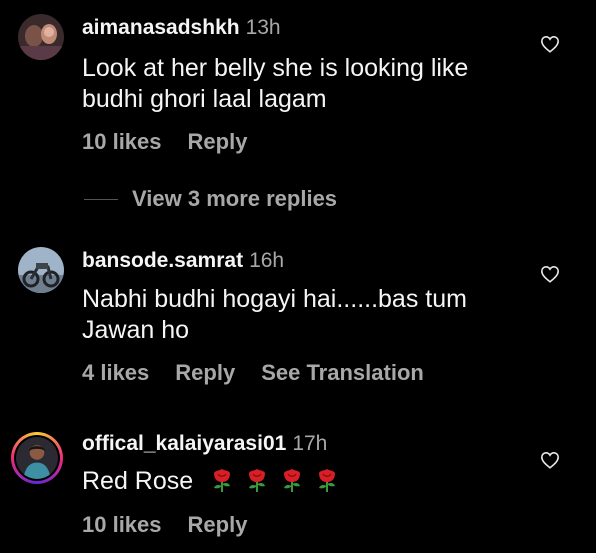 The height and width of the screenshot is (553, 596). I want to click on motorcycle-photo-icon, so click(41, 270).